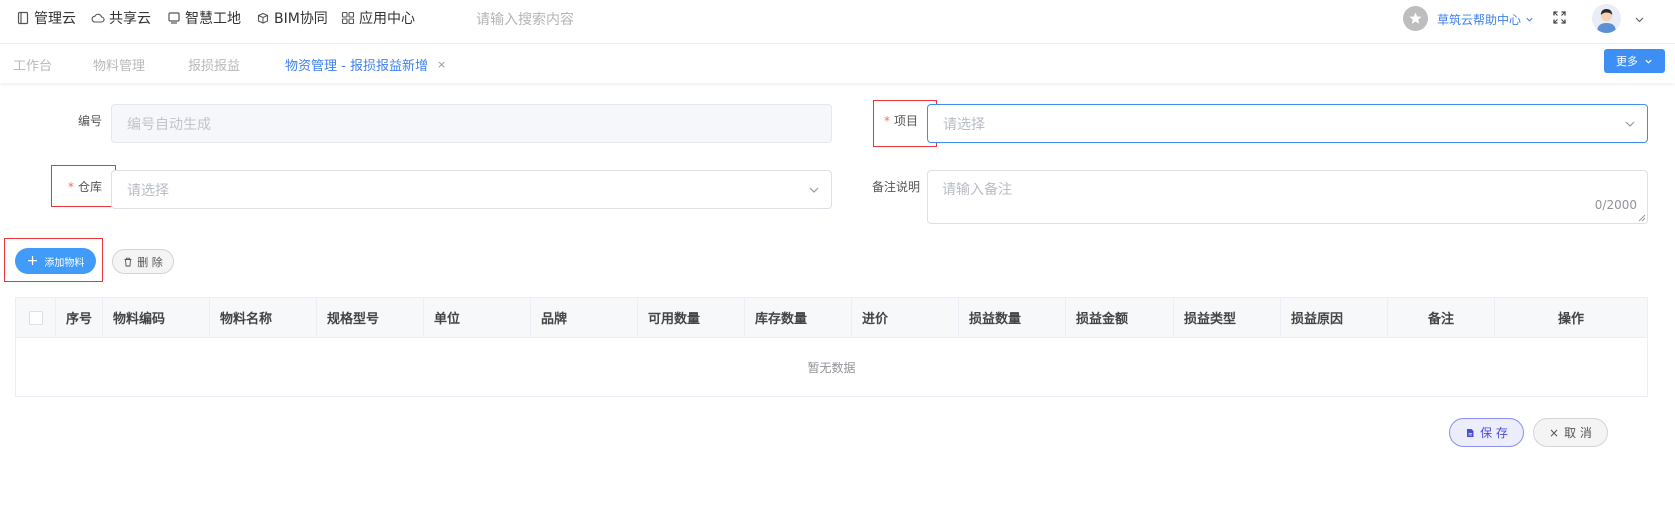 The height and width of the screenshot is (513, 1675). I want to click on column-header: 单位, so click(477, 317).